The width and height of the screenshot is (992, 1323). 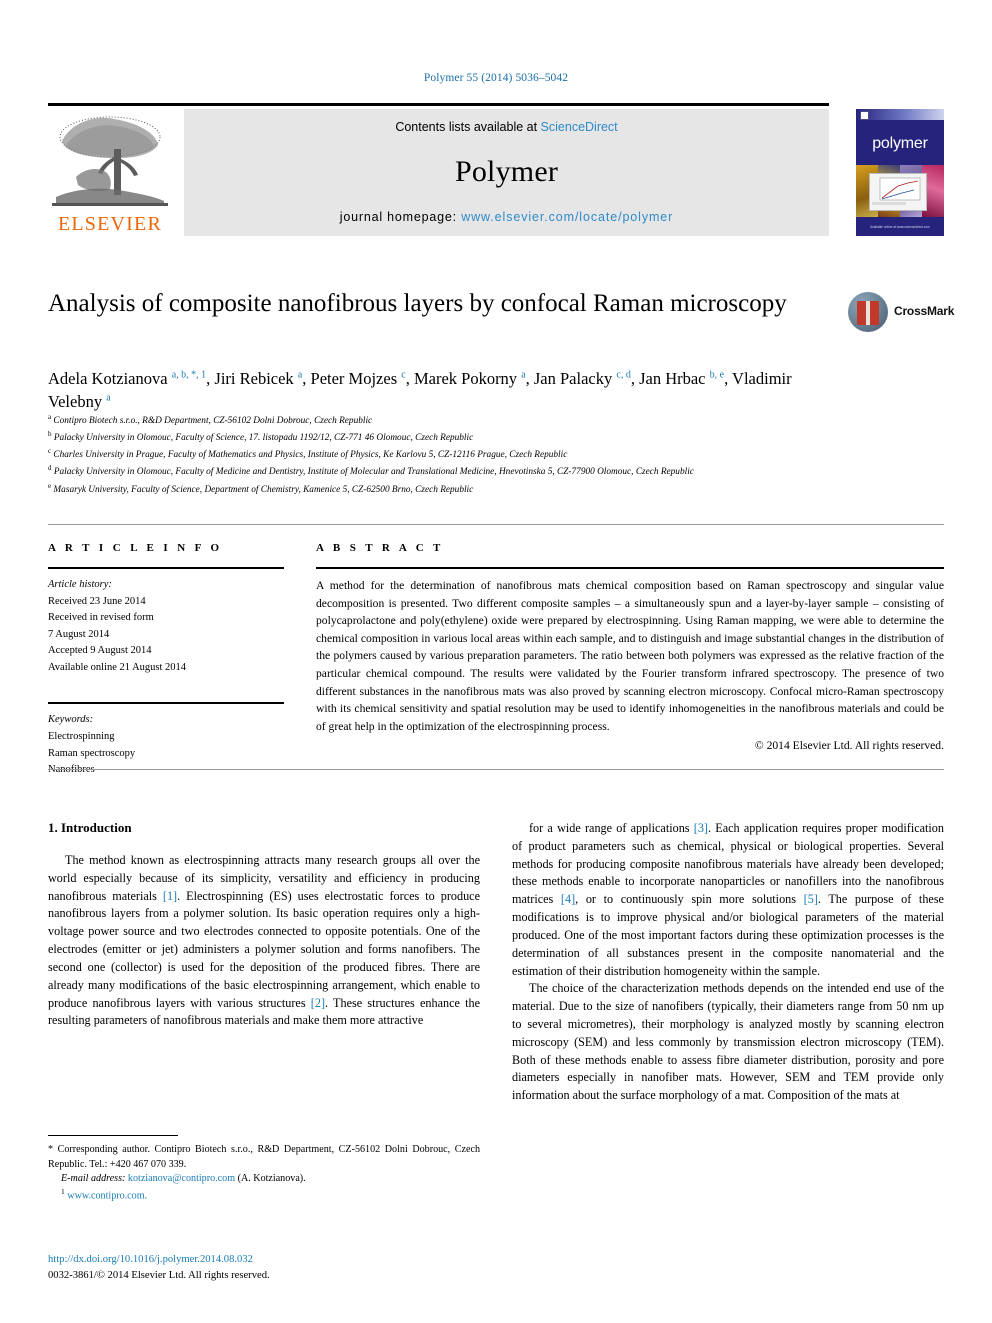 What do you see at coordinates (107, 1195) in the screenshot?
I see `footnote-one-link: www.contipro.com.` at bounding box center [107, 1195].